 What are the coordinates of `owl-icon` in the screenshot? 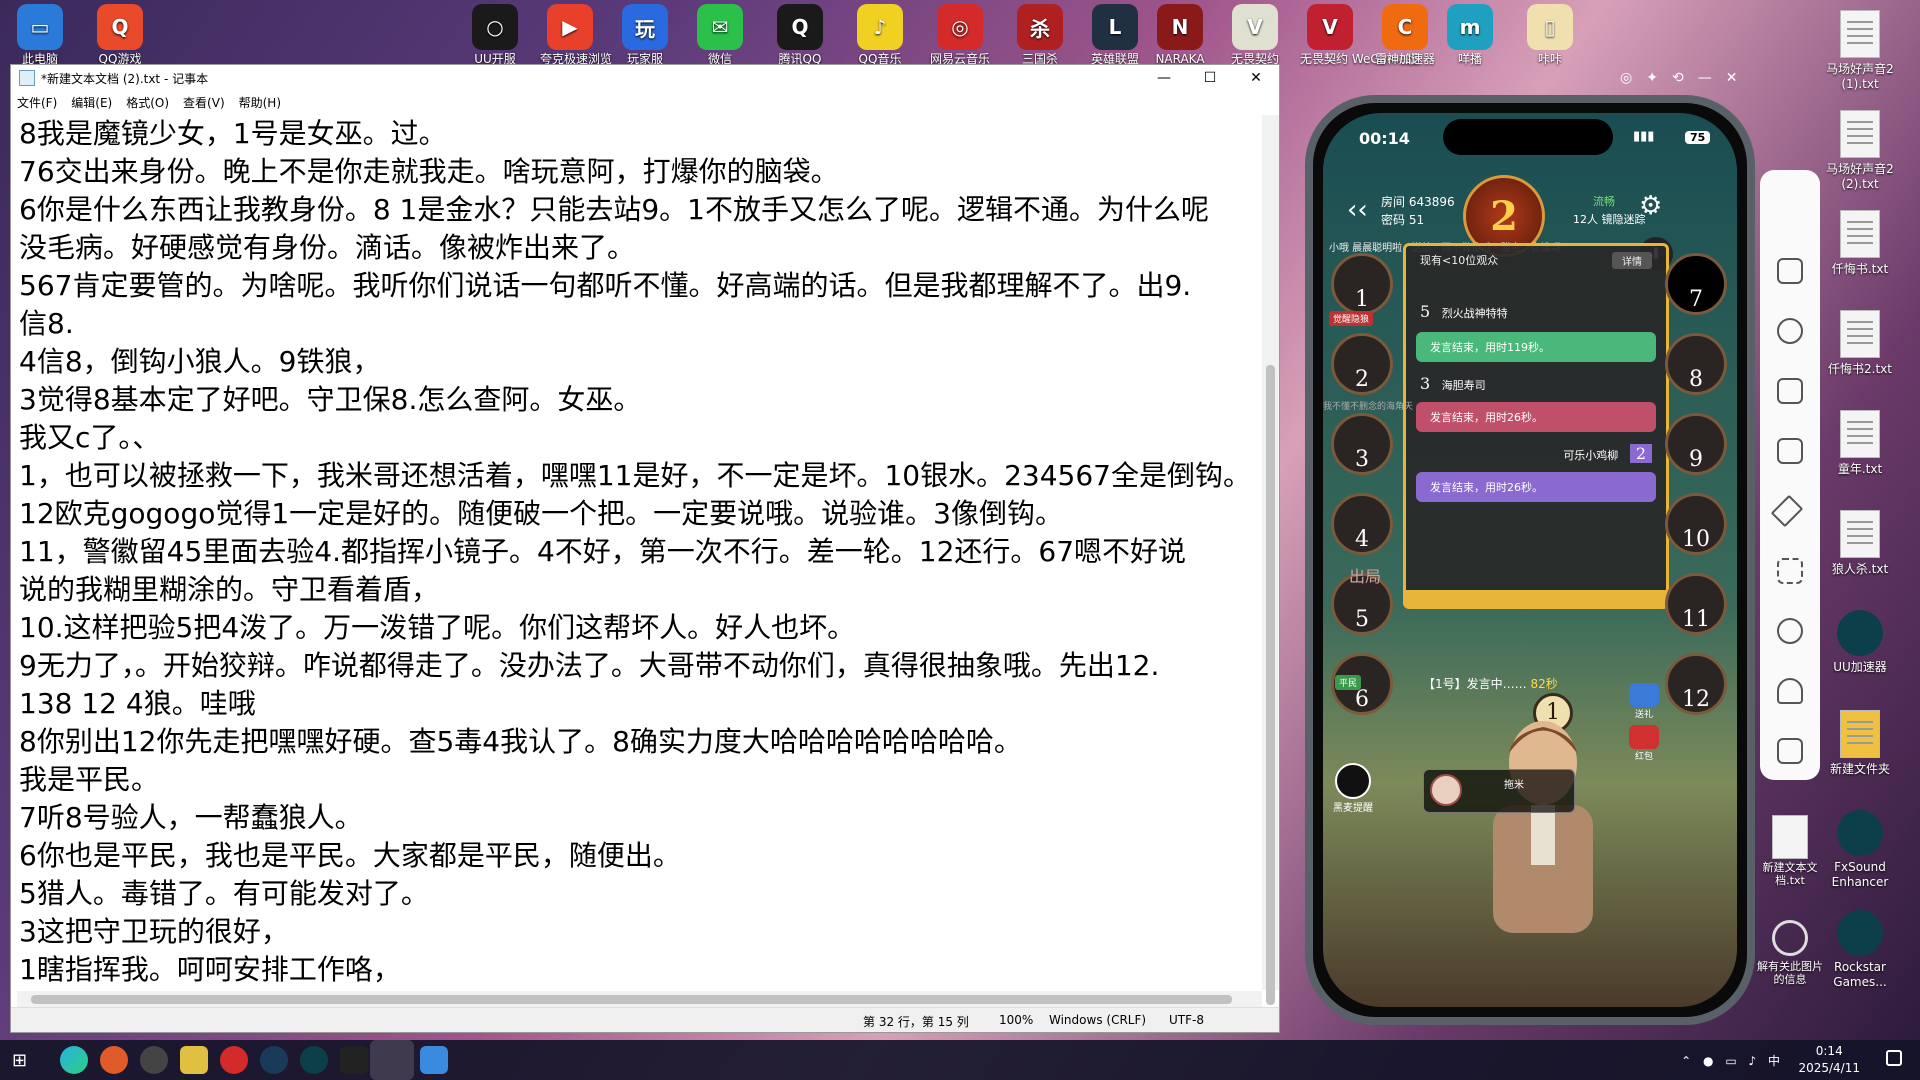 It's located at (194, 1060).